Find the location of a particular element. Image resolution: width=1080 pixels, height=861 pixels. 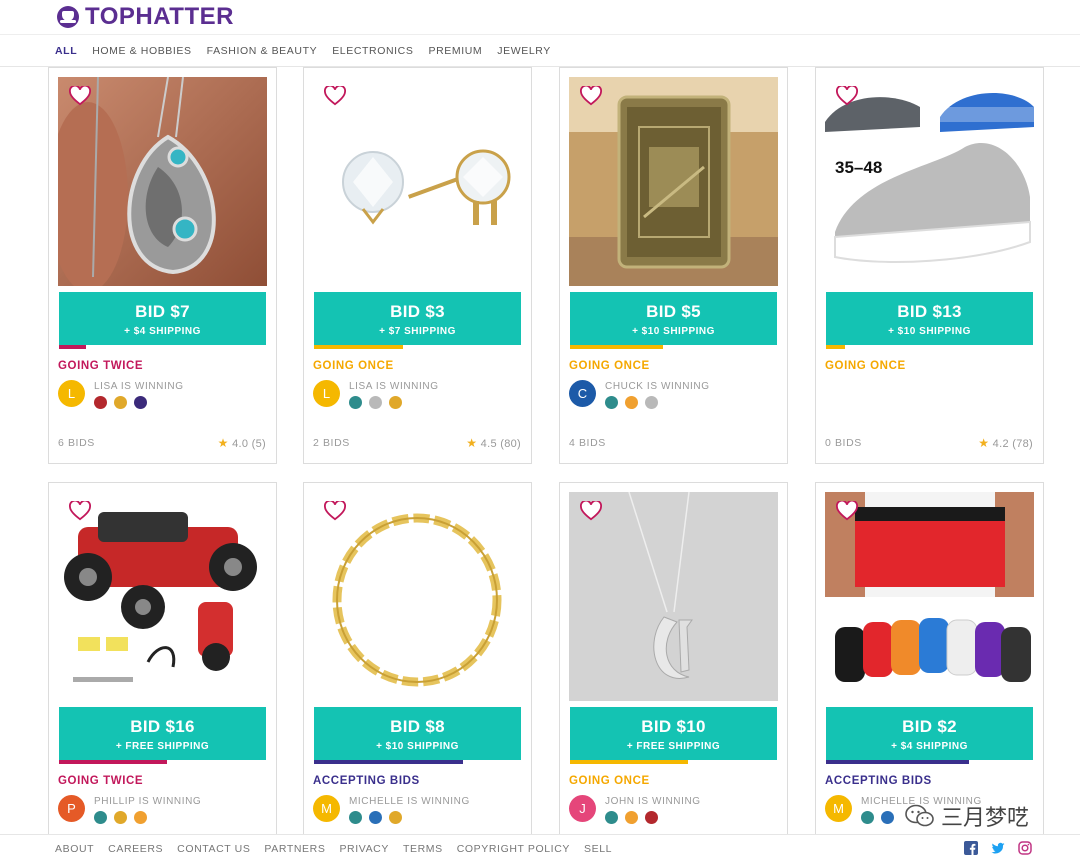

rating-value: 4.5 is located at coordinates (488, 444).